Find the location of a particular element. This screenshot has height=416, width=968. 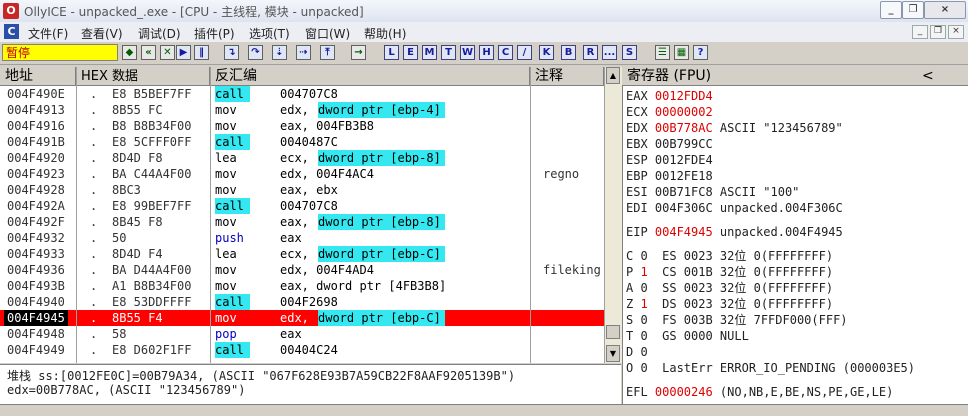

disasm-row: 004F4949. E8 D602F1FF call 00404C24 is located at coordinates (302, 350).